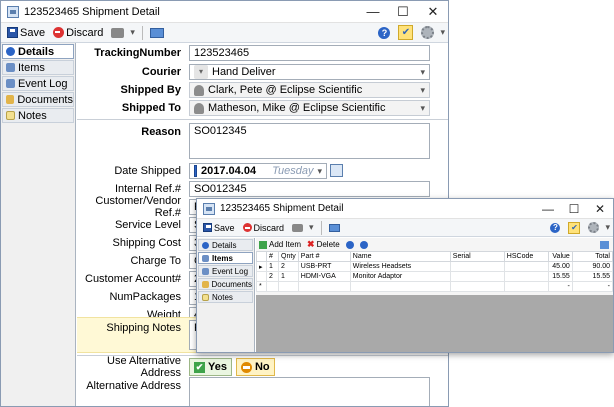 The width and height of the screenshot is (614, 407). I want to click on tracking-input: 123523465, so click(309, 53).